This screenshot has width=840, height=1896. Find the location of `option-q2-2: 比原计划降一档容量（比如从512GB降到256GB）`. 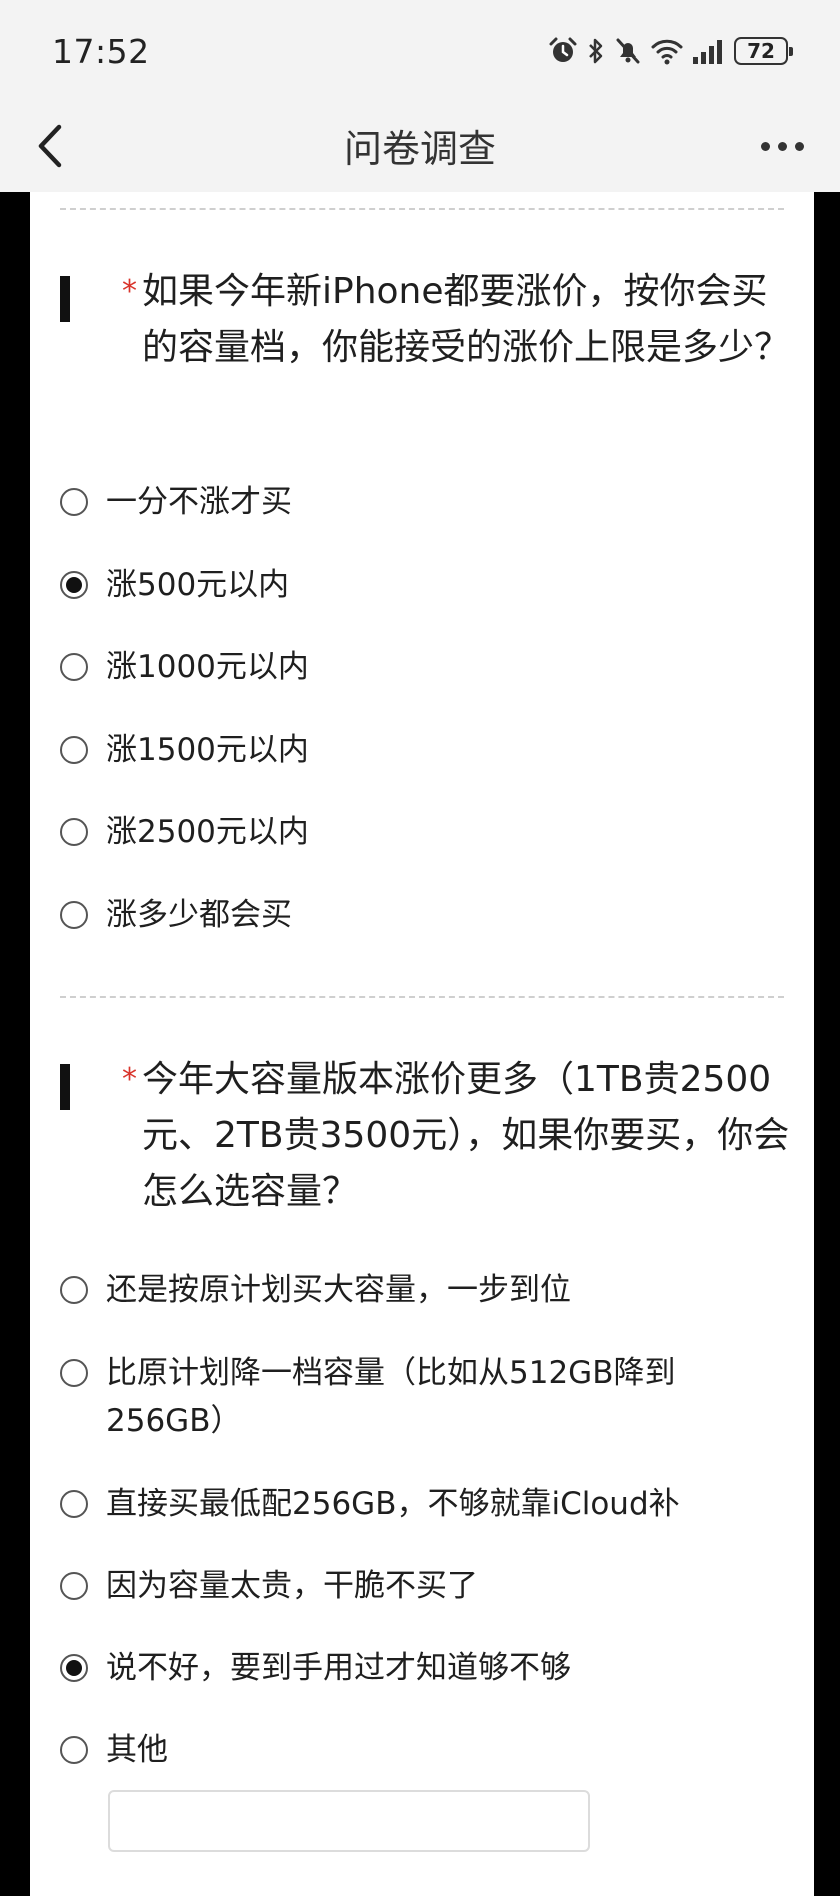

option-q2-2: 比原计划降一档容量（比如从512GB降到256GB） is located at coordinates (425, 1398).